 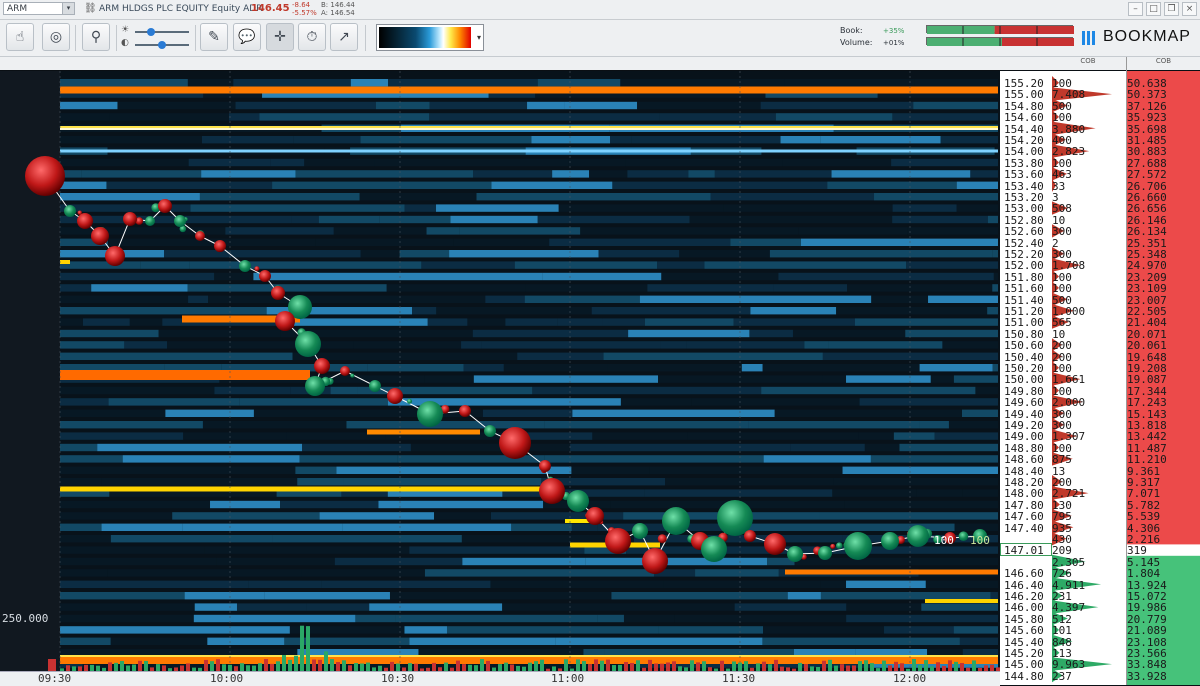 What do you see at coordinates (20, 37) in the screenshot?
I see `hand-icon: ☝` at bounding box center [20, 37].